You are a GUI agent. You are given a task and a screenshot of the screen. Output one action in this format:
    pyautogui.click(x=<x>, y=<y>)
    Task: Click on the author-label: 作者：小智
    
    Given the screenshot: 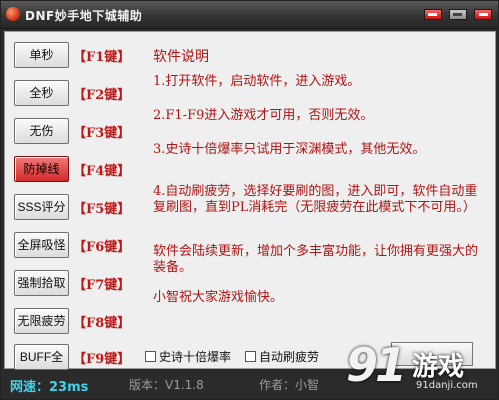 What is the action you would take?
    pyautogui.click(x=289, y=385)
    